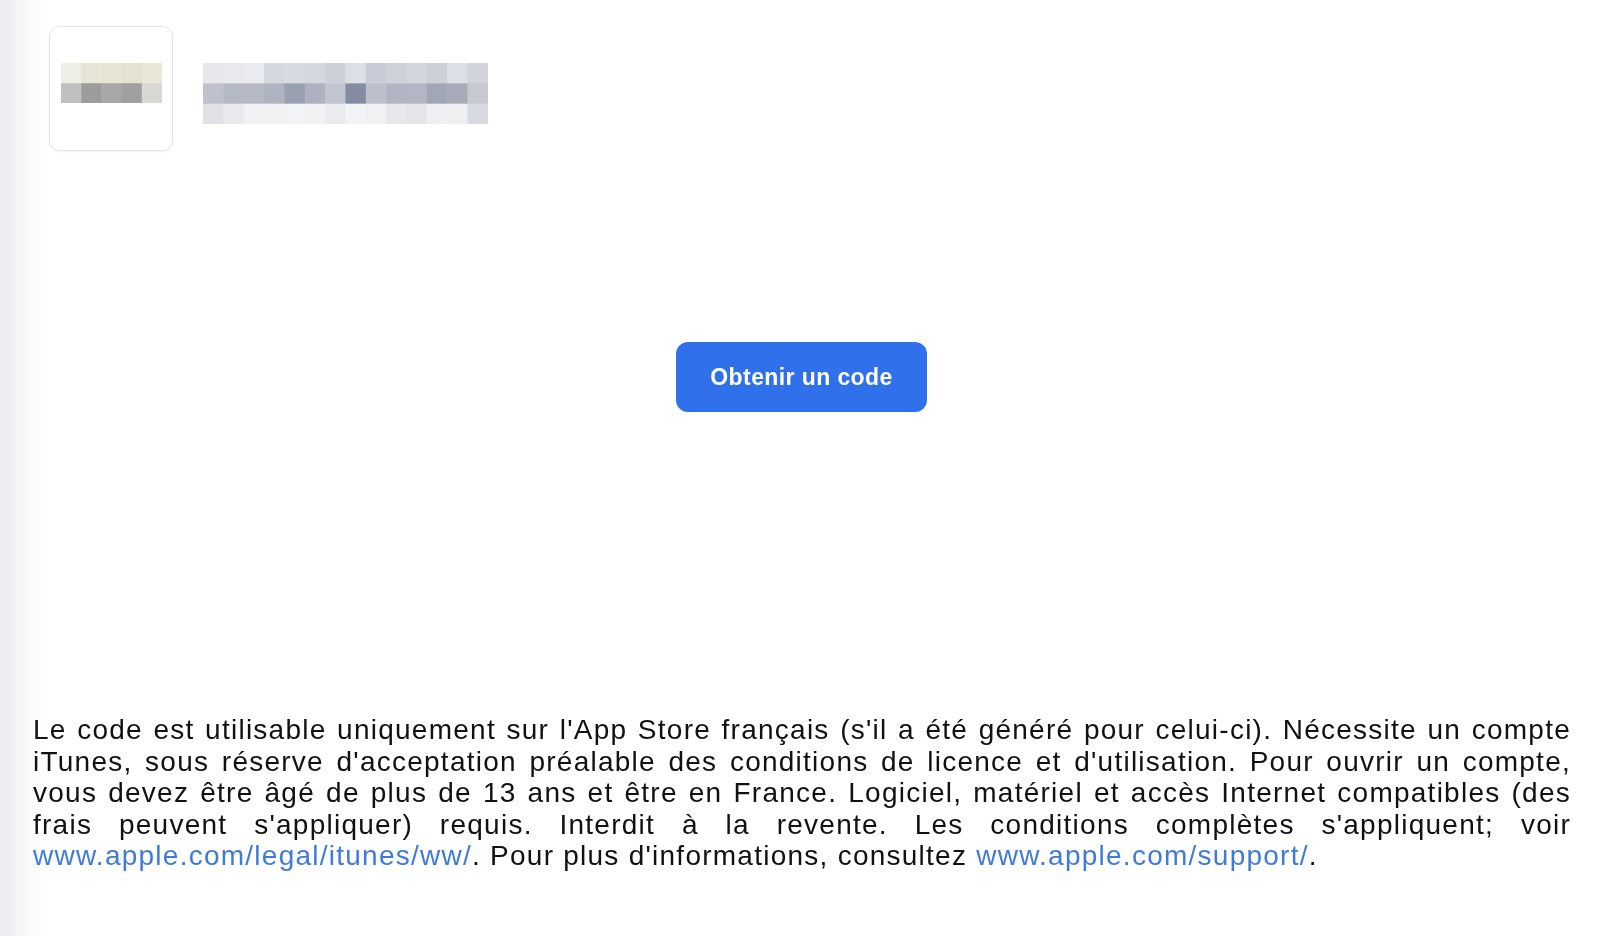 This screenshot has height=936, width=1600. What do you see at coordinates (252, 856) in the screenshot?
I see `url-link: www.apple.com/legal/itunes/ww/` at bounding box center [252, 856].